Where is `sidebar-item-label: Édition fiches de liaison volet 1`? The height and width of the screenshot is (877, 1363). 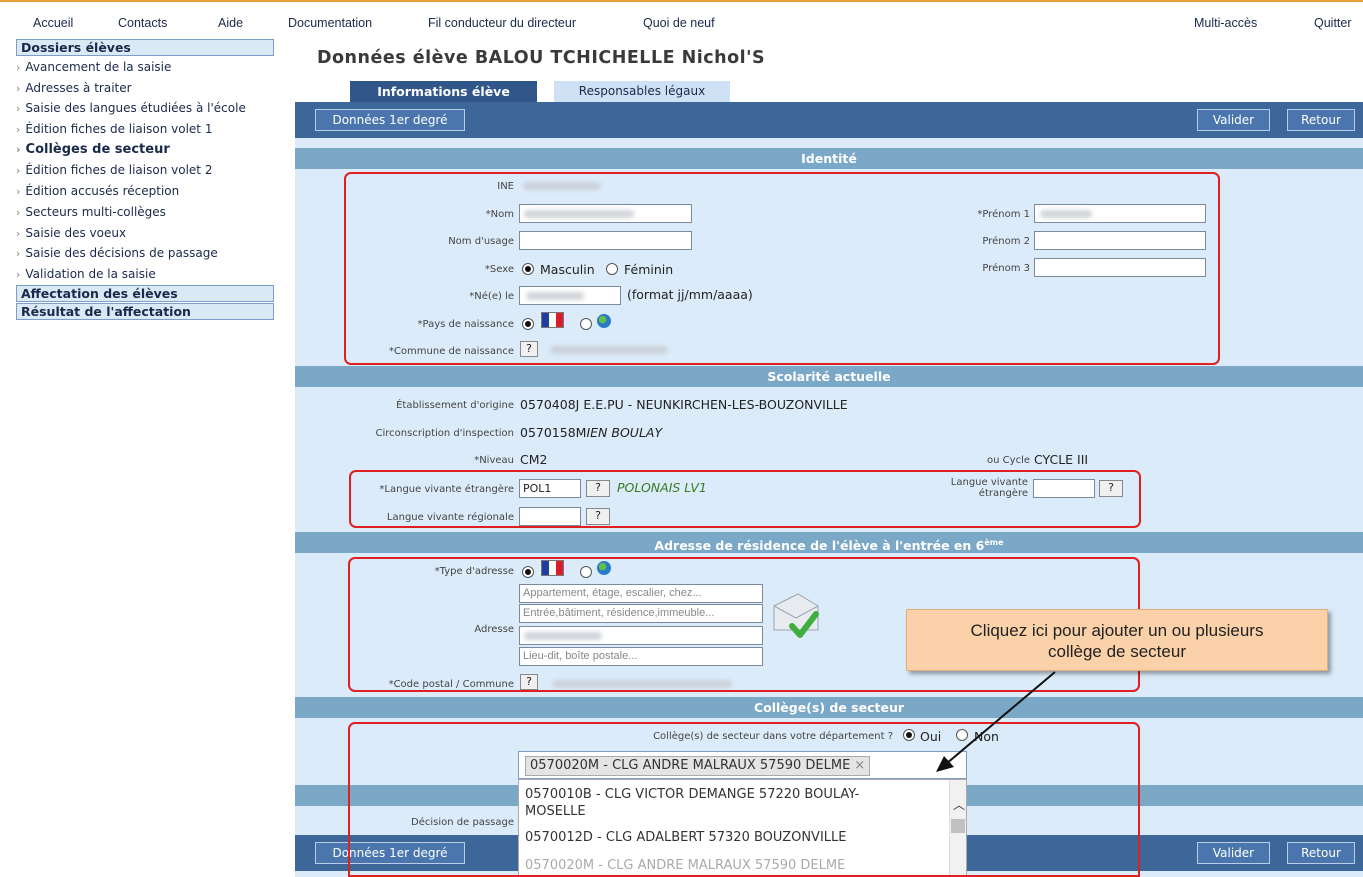 sidebar-item-label: Édition fiches de liaison volet 1 is located at coordinates (119, 129).